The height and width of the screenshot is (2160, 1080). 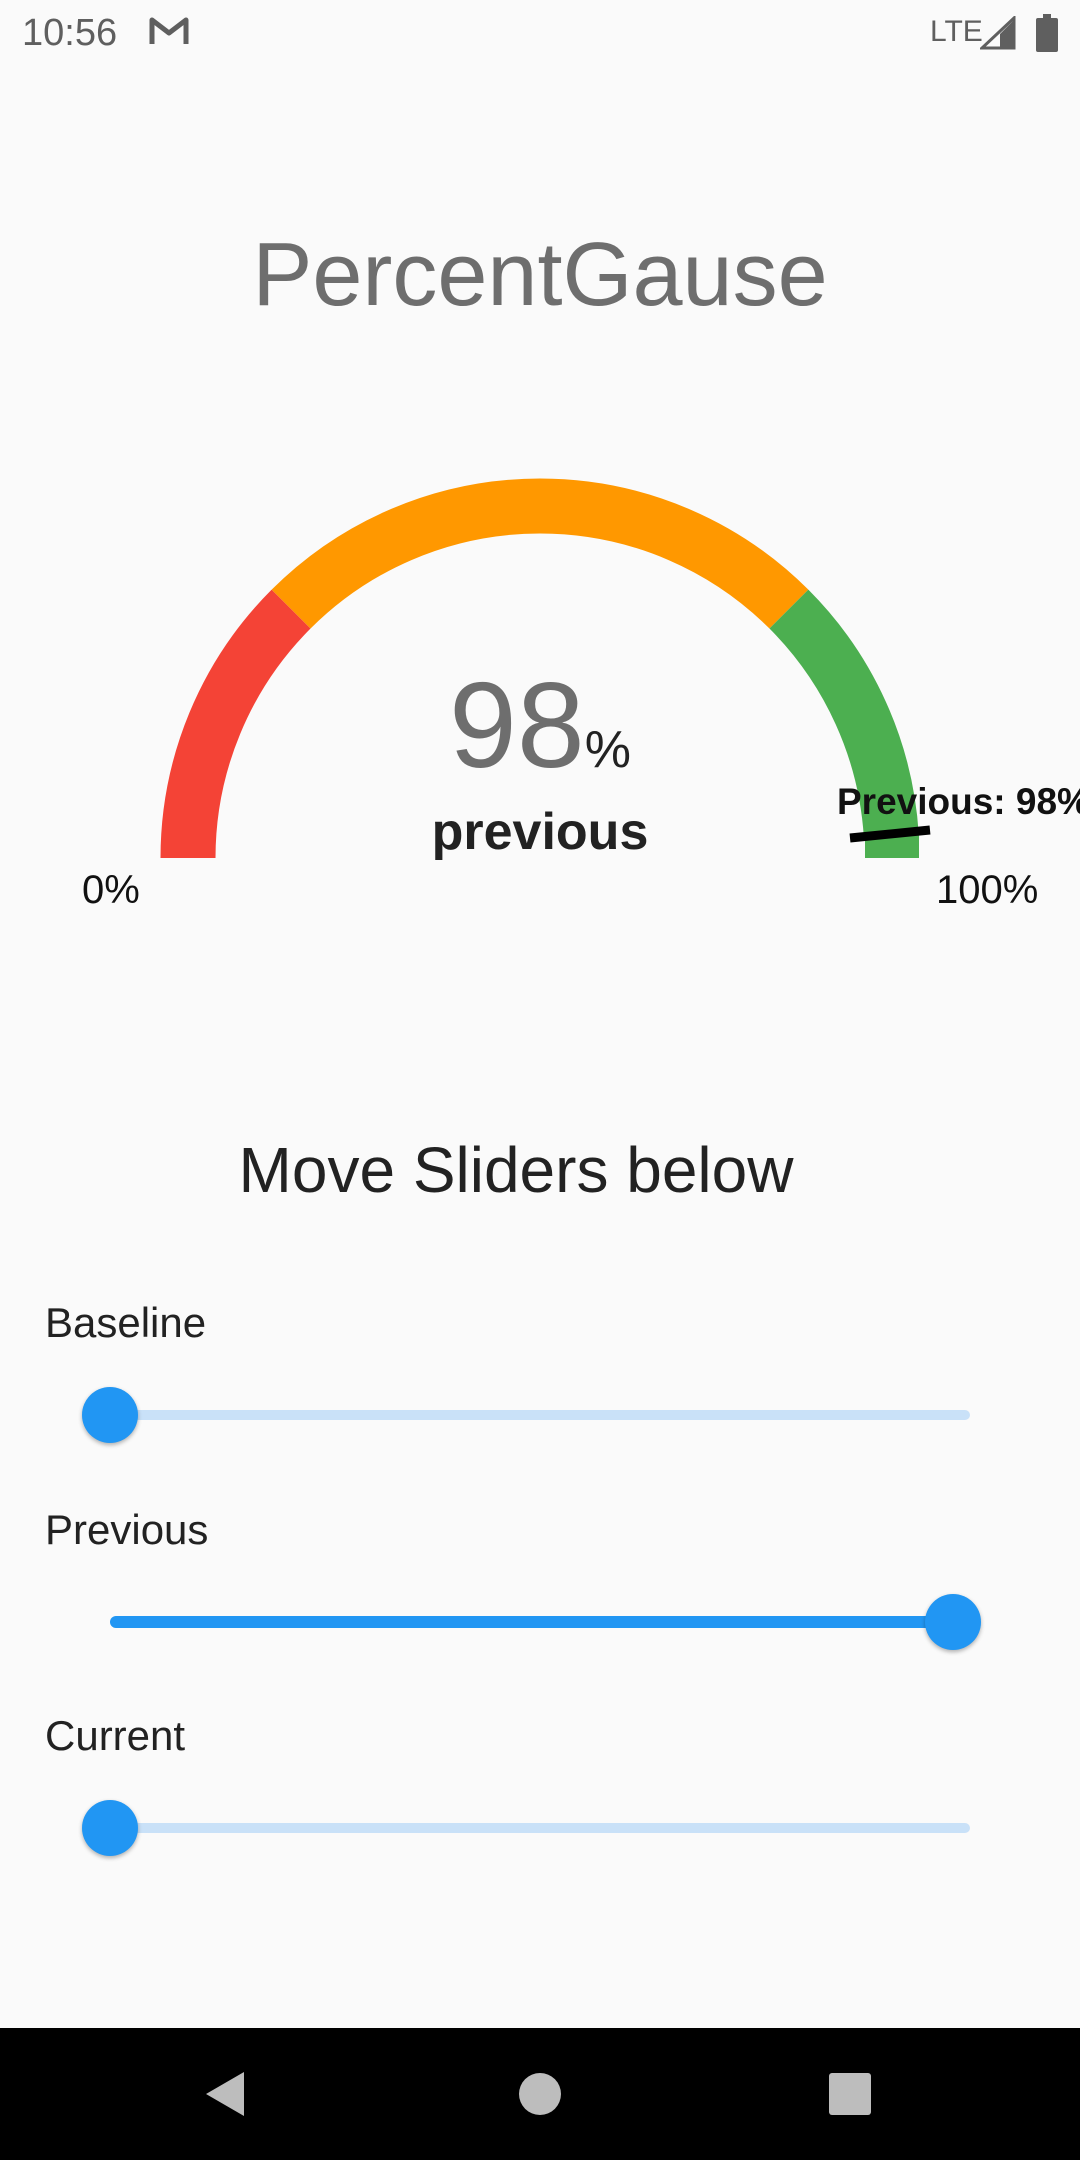 I want to click on back-icon, so click(x=226, y=2094).